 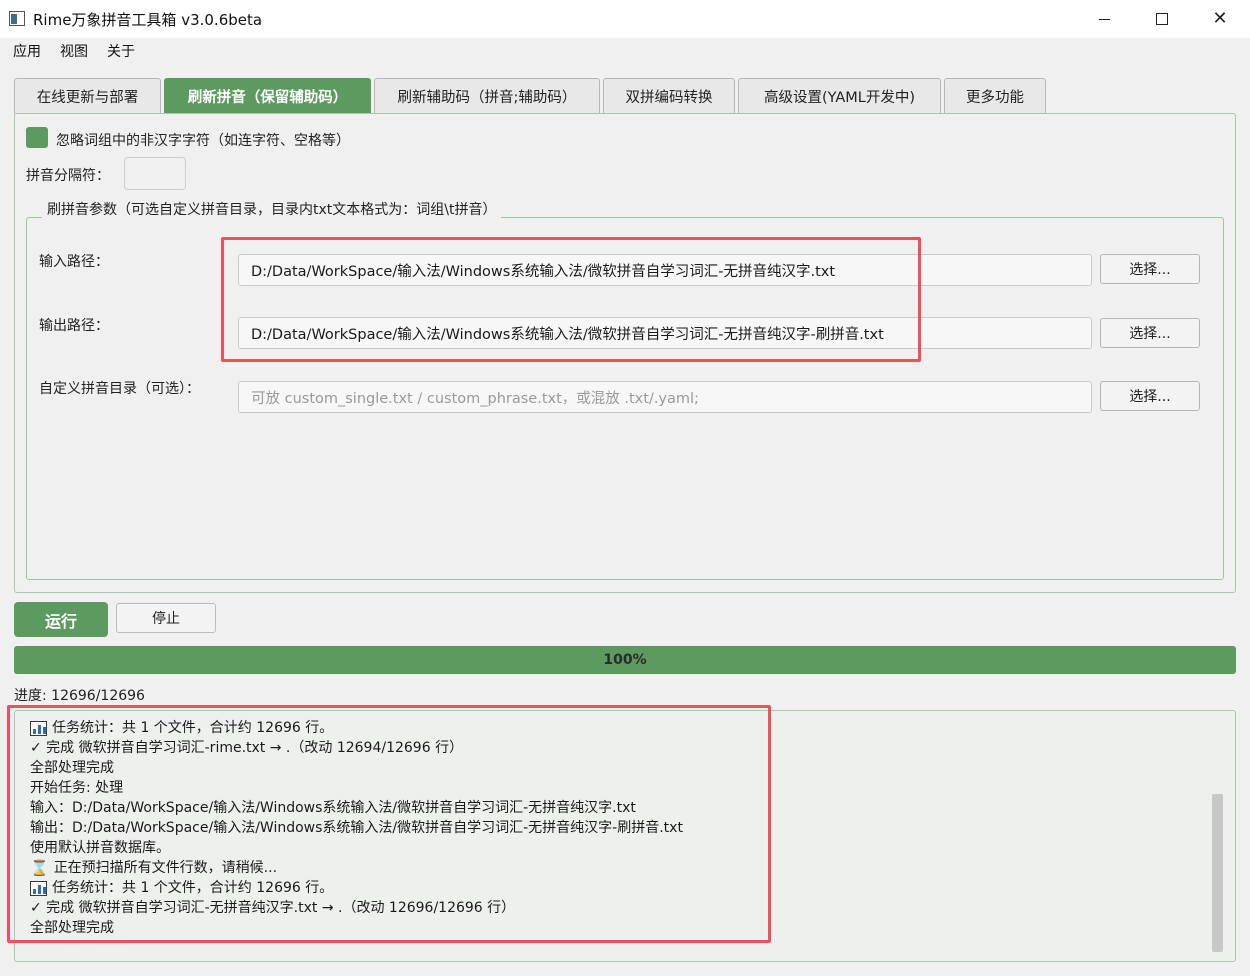 I want to click on tab-refresh-auxcode: 刷新辅助码（拼音;辅助码）, so click(x=487, y=96).